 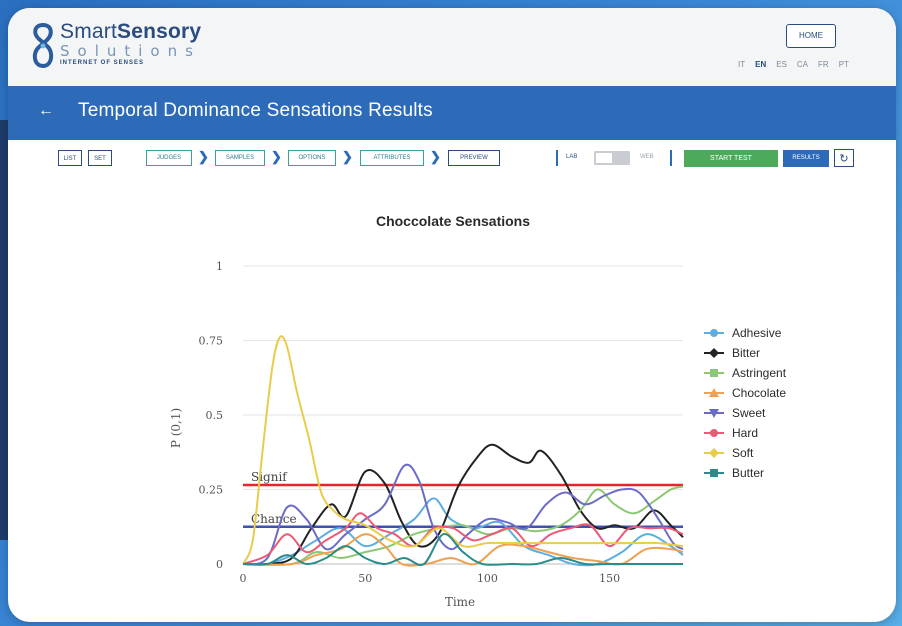 What do you see at coordinates (211, 341) in the screenshot?
I see `y-tick-label: 0.75` at bounding box center [211, 341].